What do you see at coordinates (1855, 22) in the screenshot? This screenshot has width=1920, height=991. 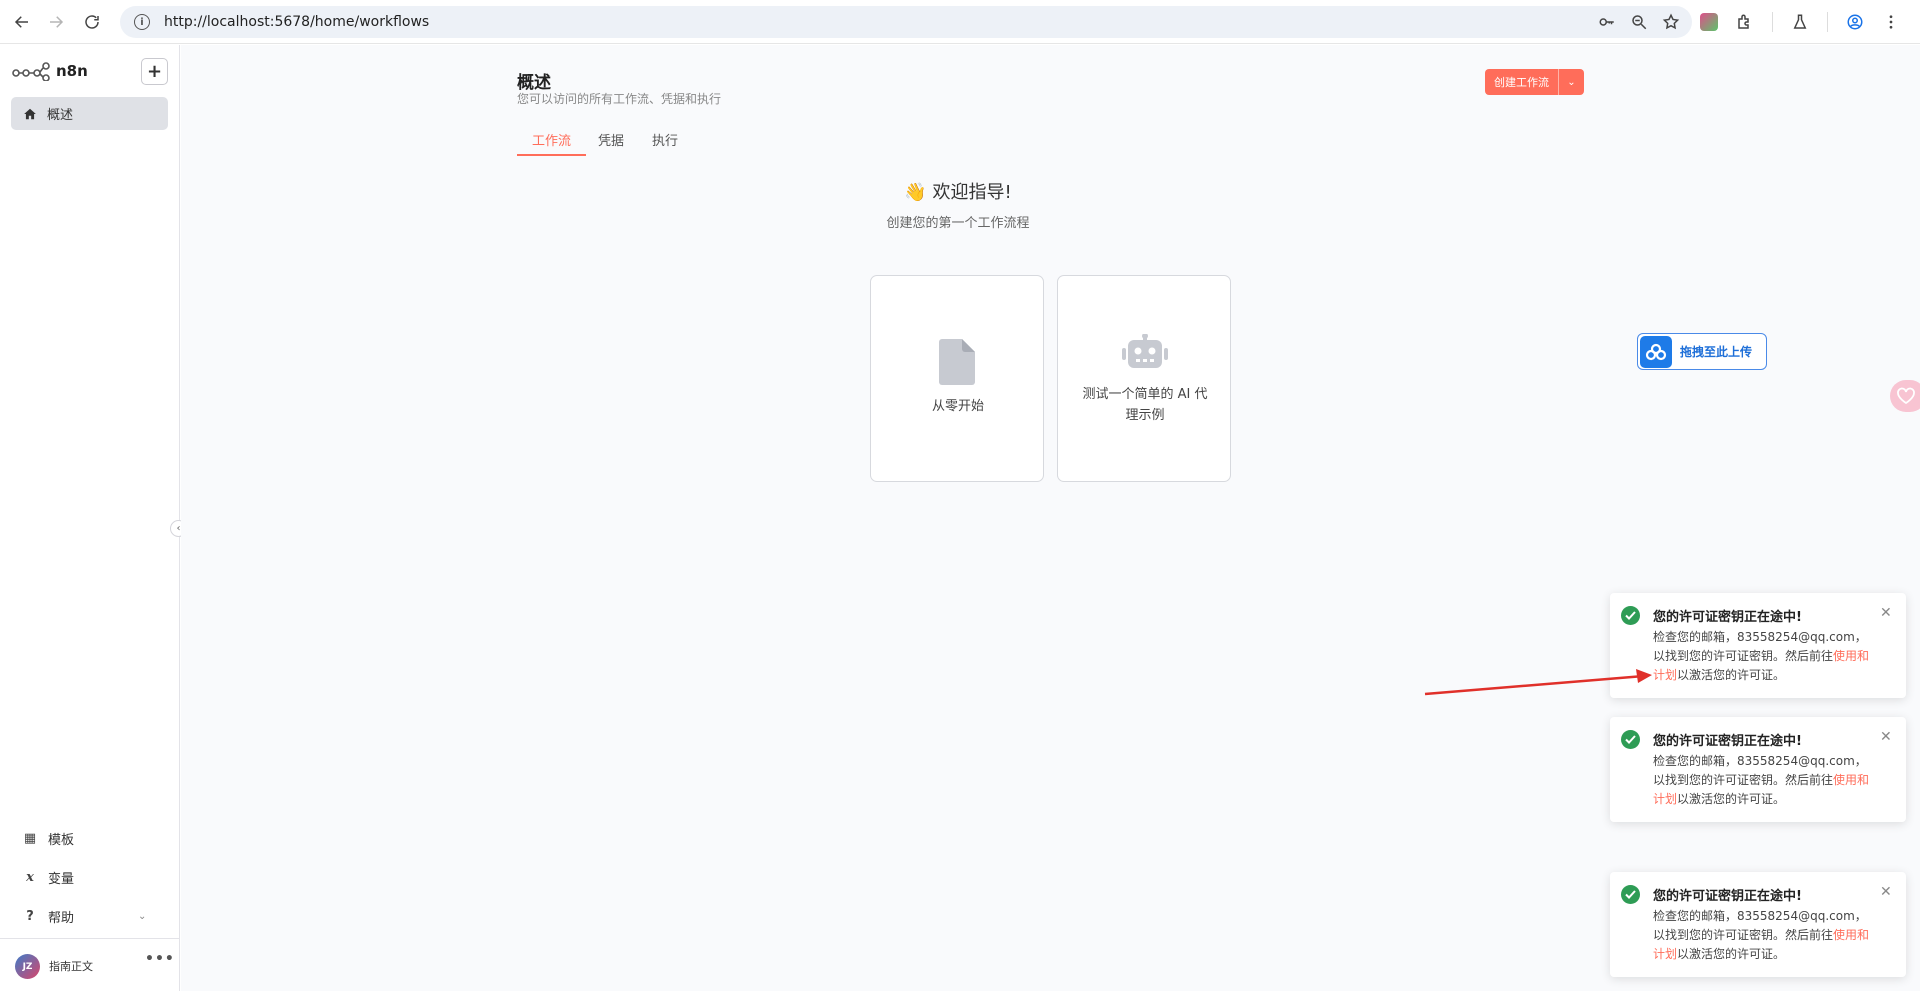 I see `profile-icon` at bounding box center [1855, 22].